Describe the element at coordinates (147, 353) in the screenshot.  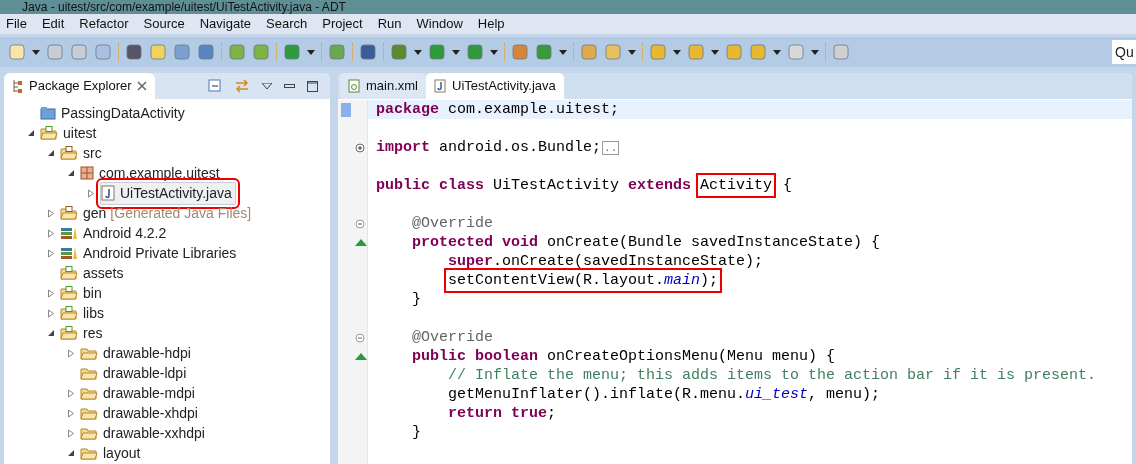
I see `tree-item: drawable-hdpi` at that location.